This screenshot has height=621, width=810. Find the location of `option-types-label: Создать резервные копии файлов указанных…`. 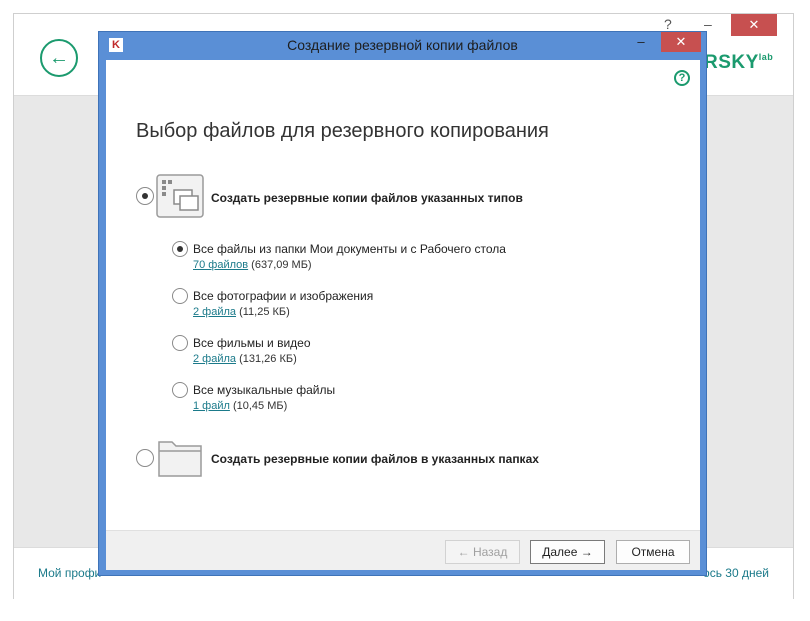

option-types-label: Создать резервные копии файлов указанных… is located at coordinates (367, 198).